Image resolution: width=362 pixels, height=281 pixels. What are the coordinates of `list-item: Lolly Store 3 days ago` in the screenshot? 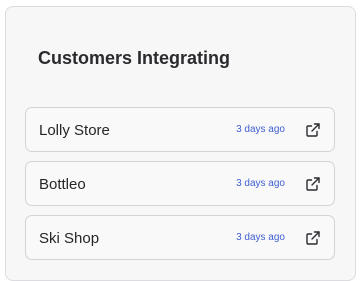 It's located at (180, 129).